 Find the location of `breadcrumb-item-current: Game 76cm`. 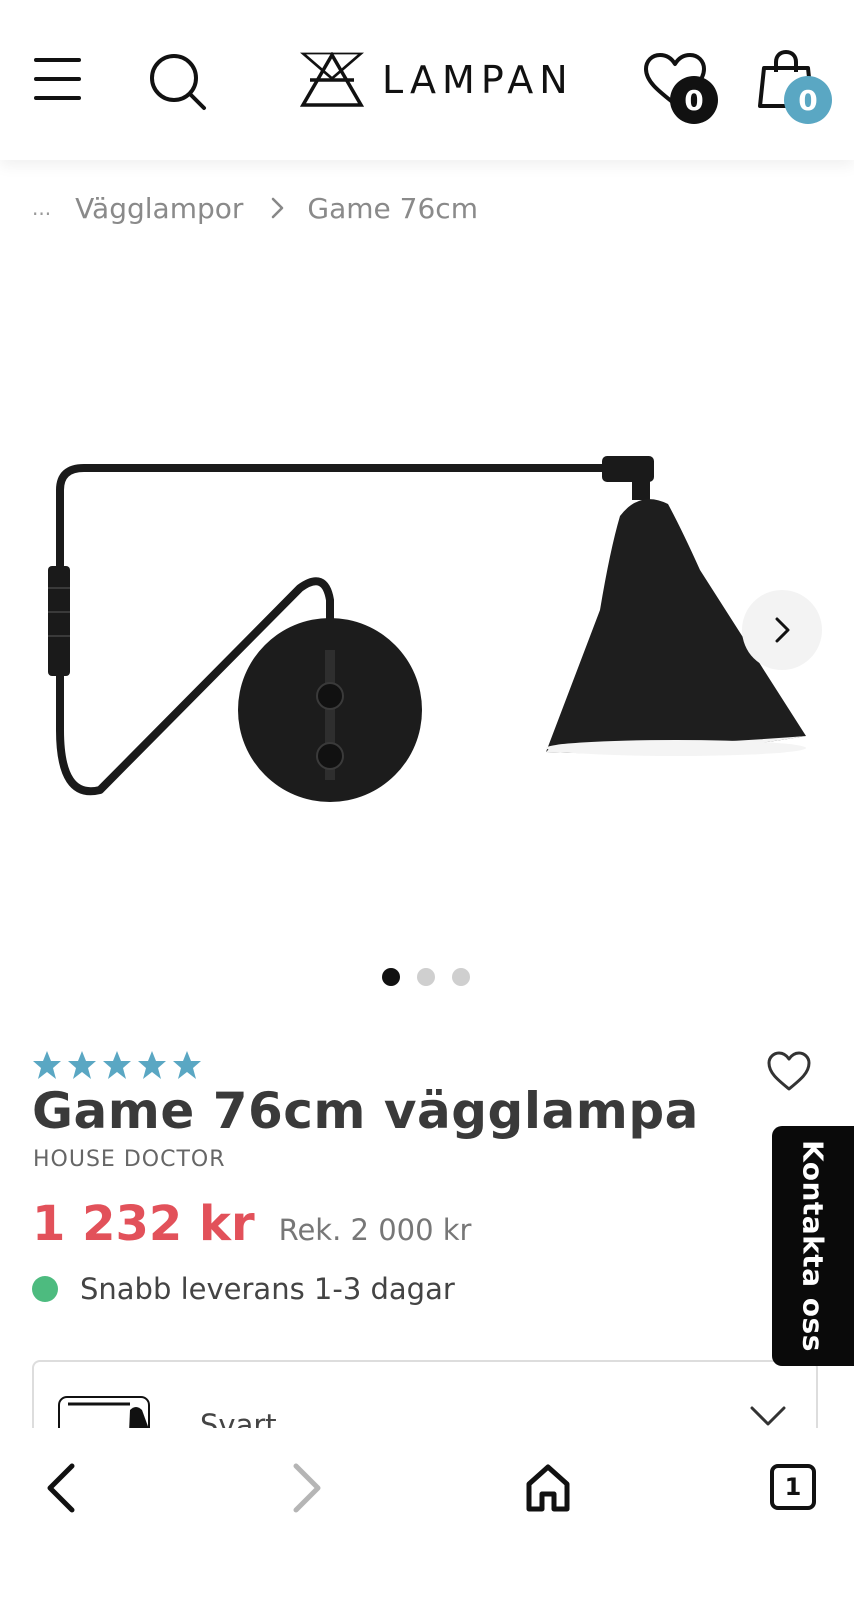

breadcrumb-item-current: Game 76cm is located at coordinates (392, 208).